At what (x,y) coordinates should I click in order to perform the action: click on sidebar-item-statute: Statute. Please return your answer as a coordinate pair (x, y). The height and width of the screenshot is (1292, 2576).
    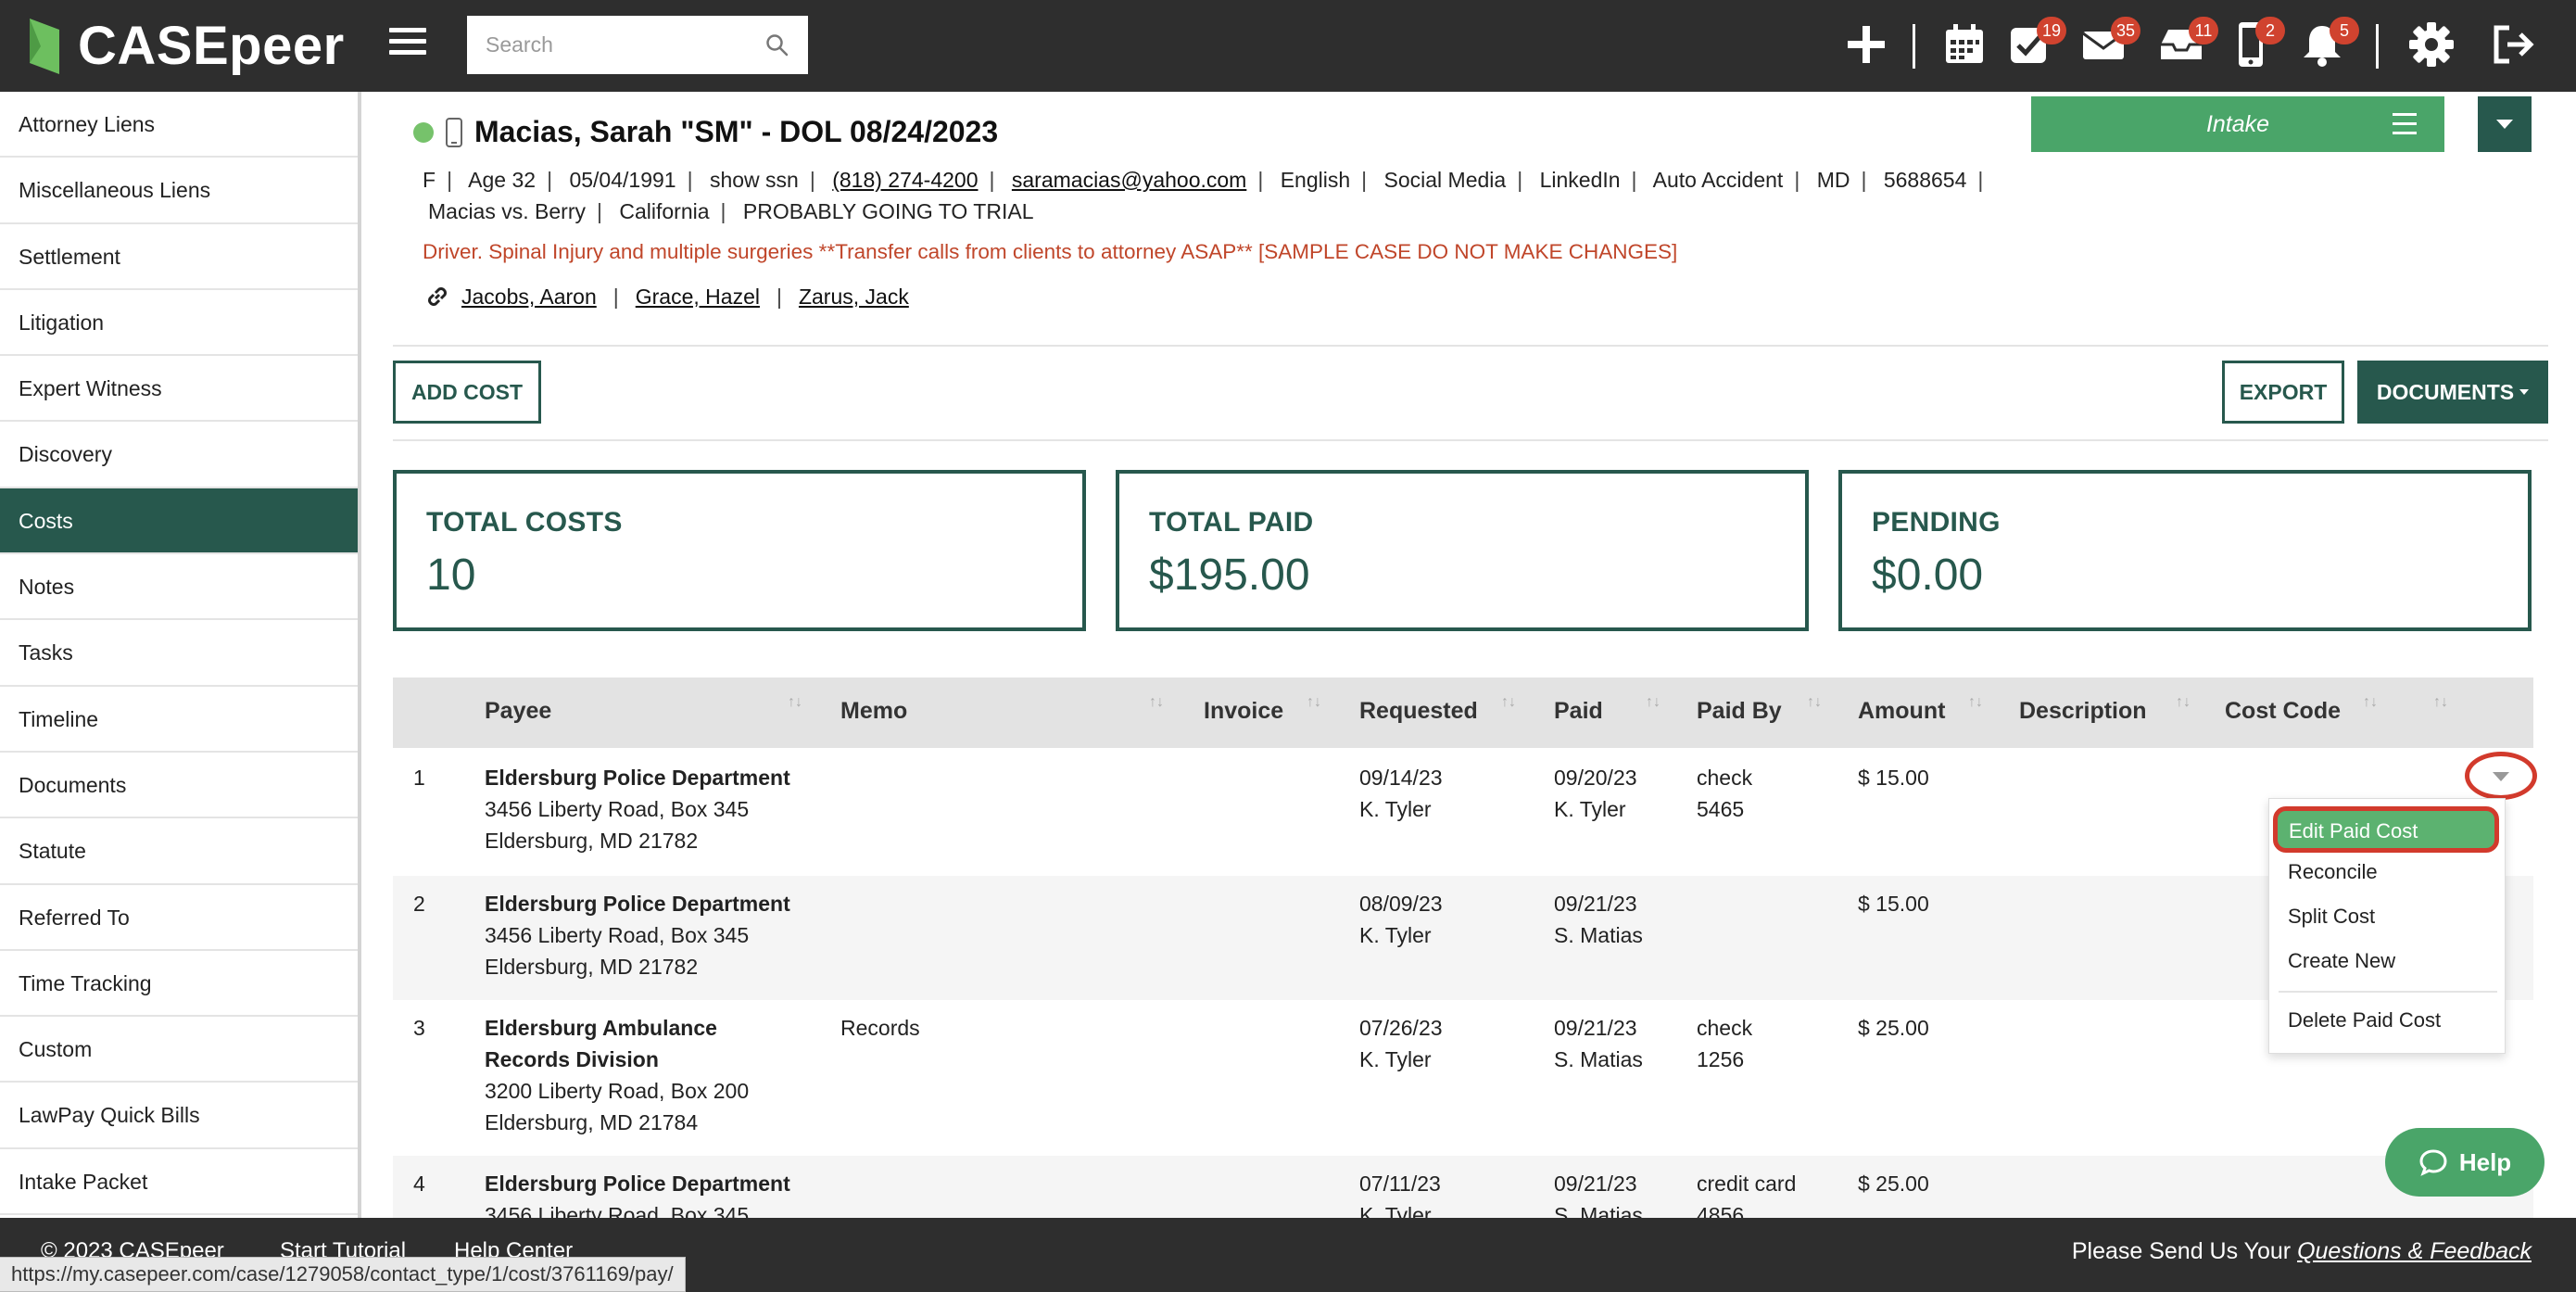
    Looking at the image, I should click on (179, 852).